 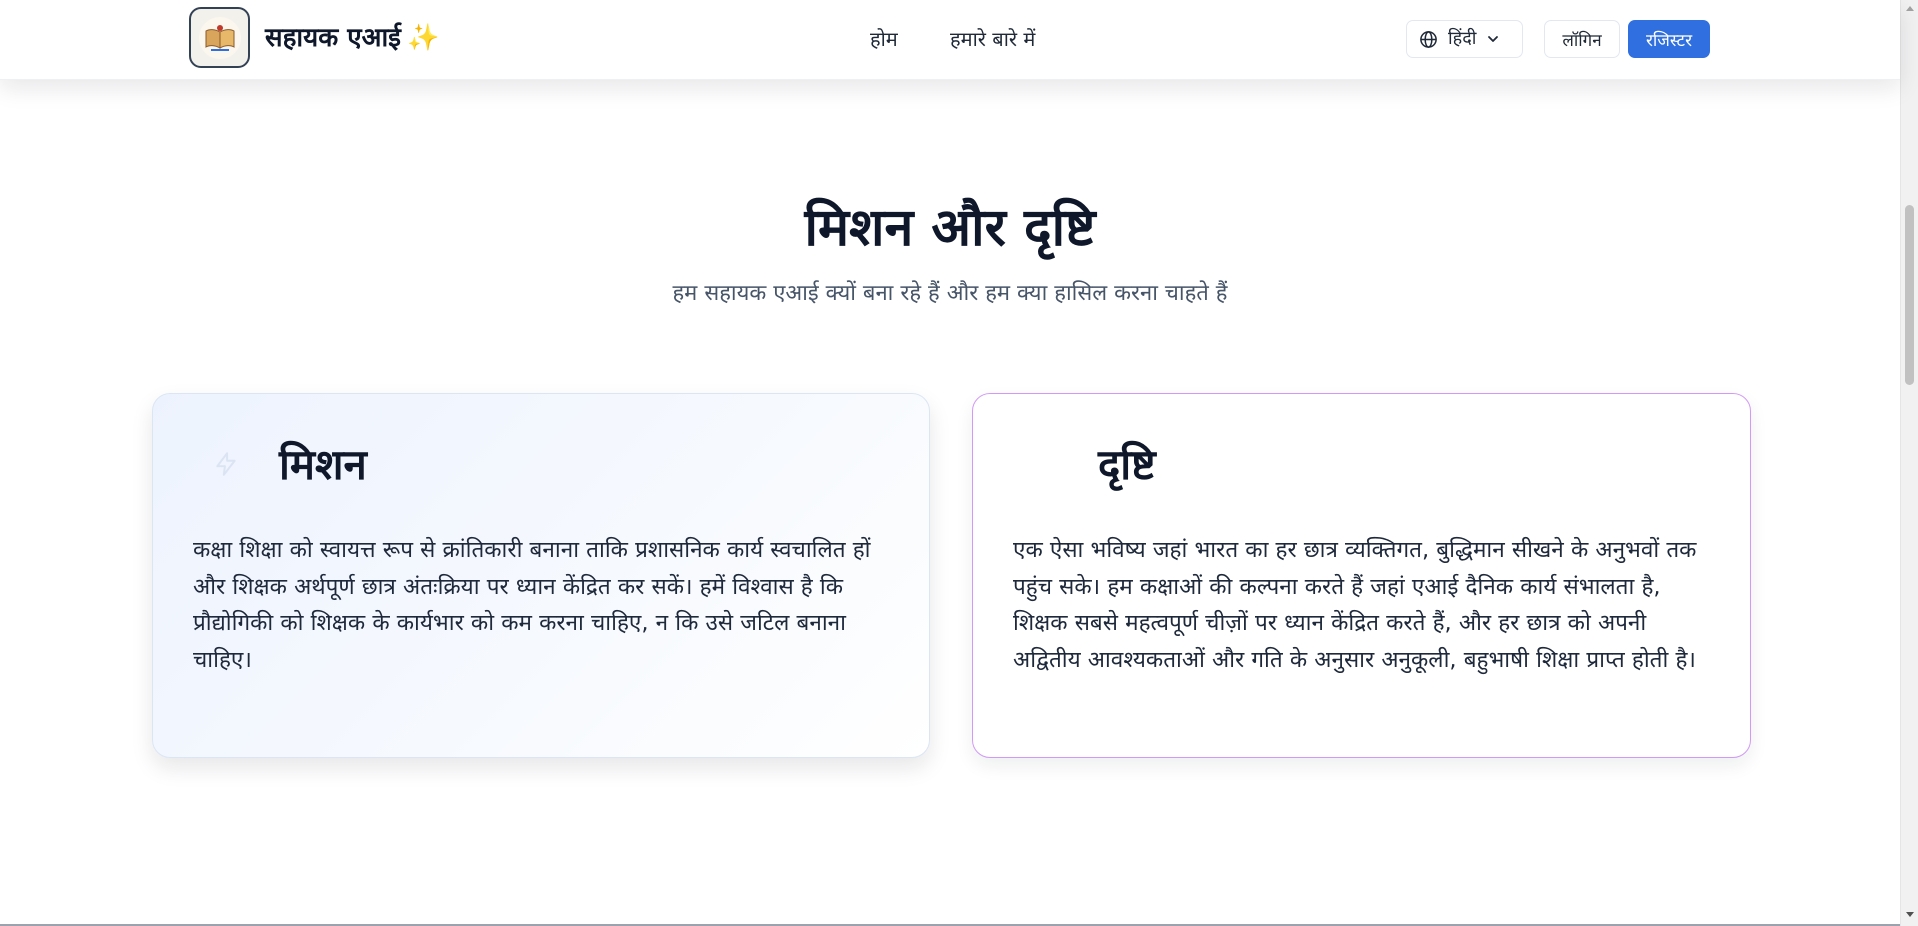 I want to click on scrollbar, so click(x=1909, y=463).